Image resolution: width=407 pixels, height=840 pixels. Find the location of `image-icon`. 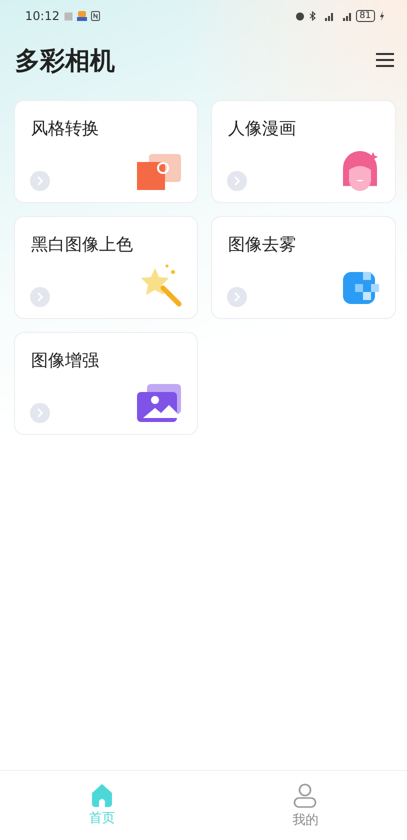

image-icon is located at coordinates (160, 404).